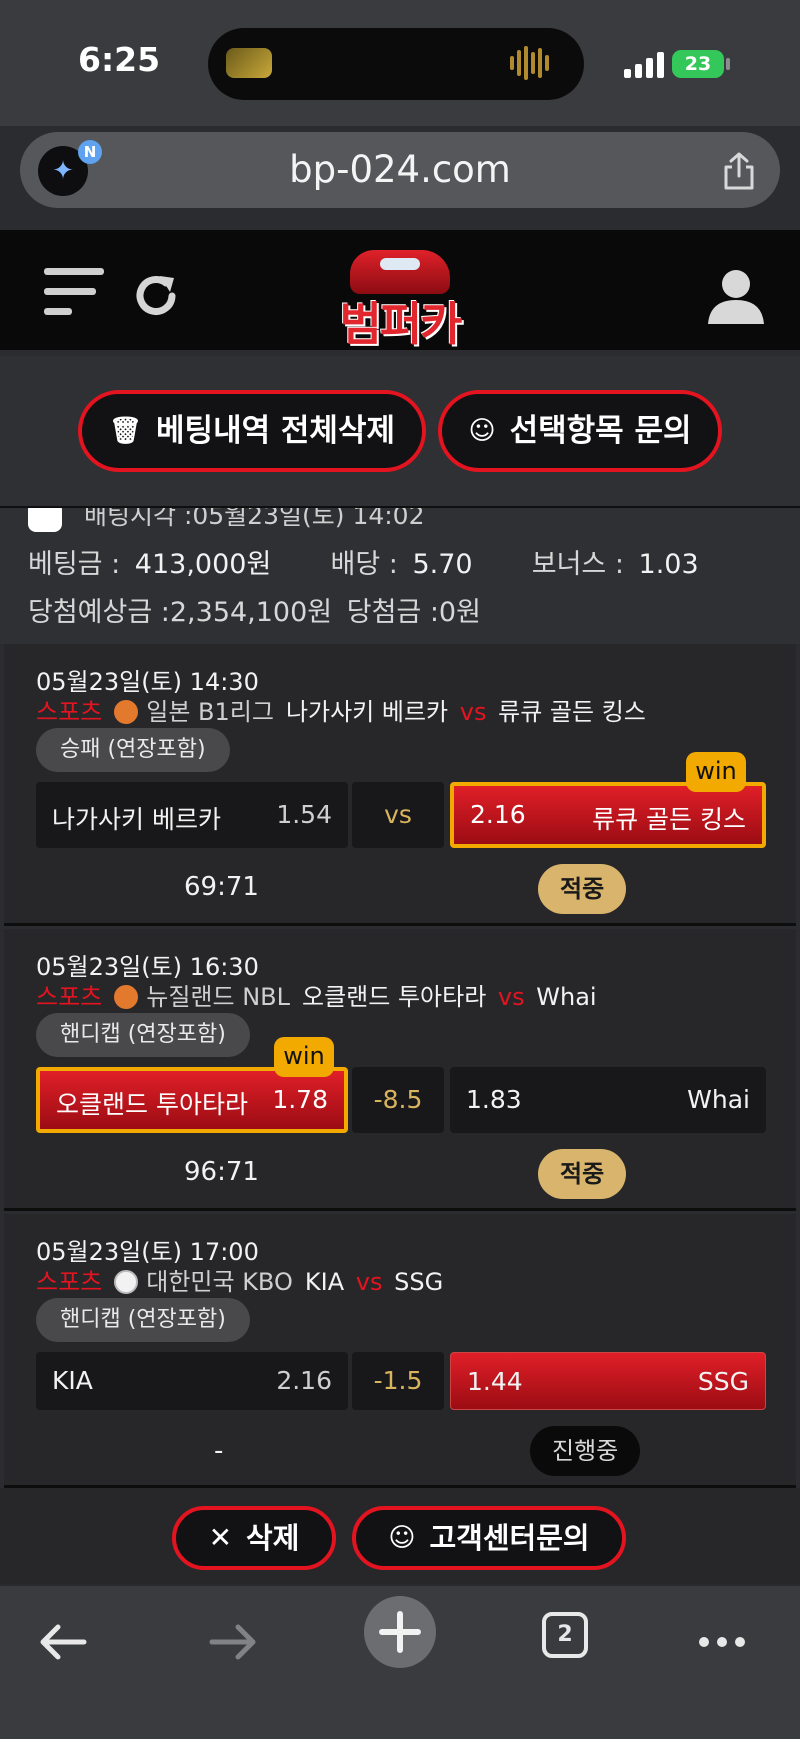 The image size is (800, 1739). What do you see at coordinates (736, 296) in the screenshot?
I see `user-profile-icon` at bounding box center [736, 296].